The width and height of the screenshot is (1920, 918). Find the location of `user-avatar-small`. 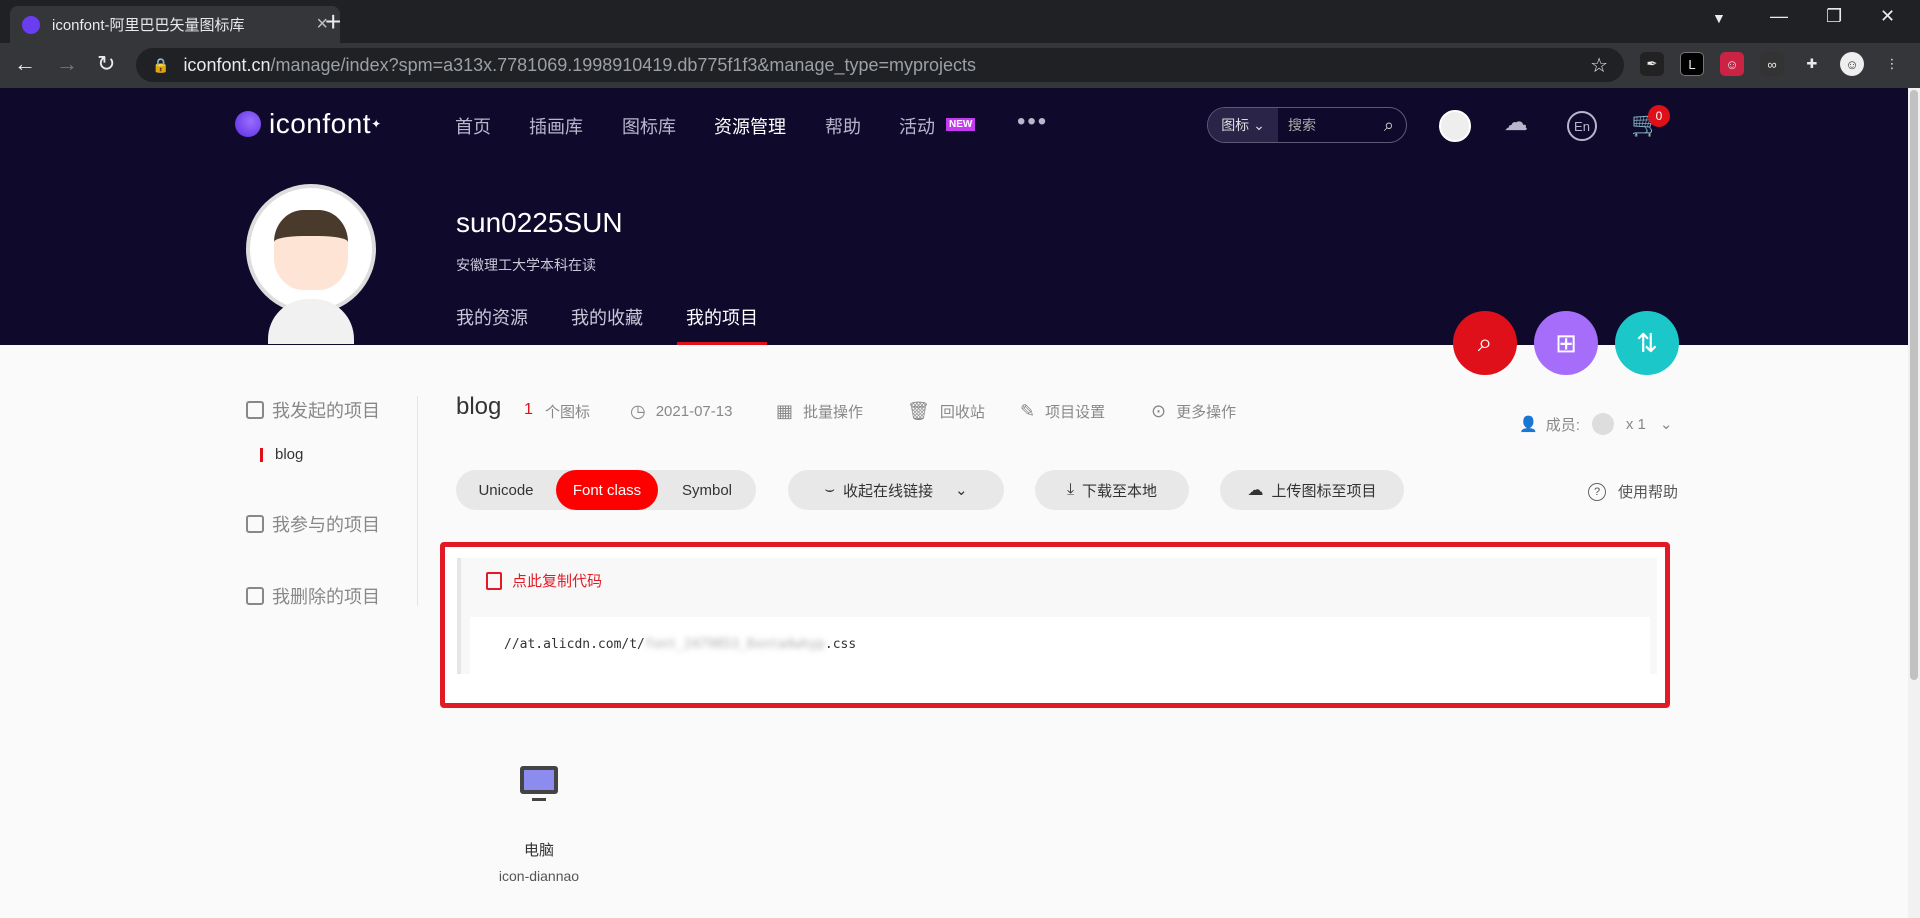

user-avatar-small is located at coordinates (1455, 126).